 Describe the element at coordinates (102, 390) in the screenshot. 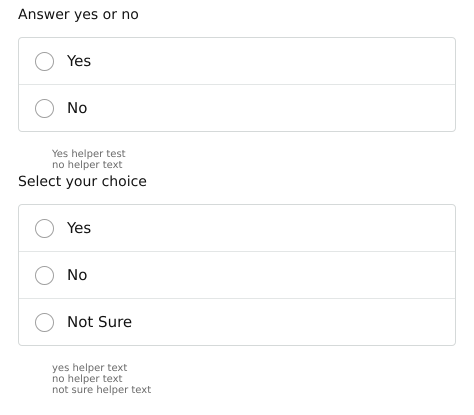

I see `helper-text: not sure helper text` at that location.